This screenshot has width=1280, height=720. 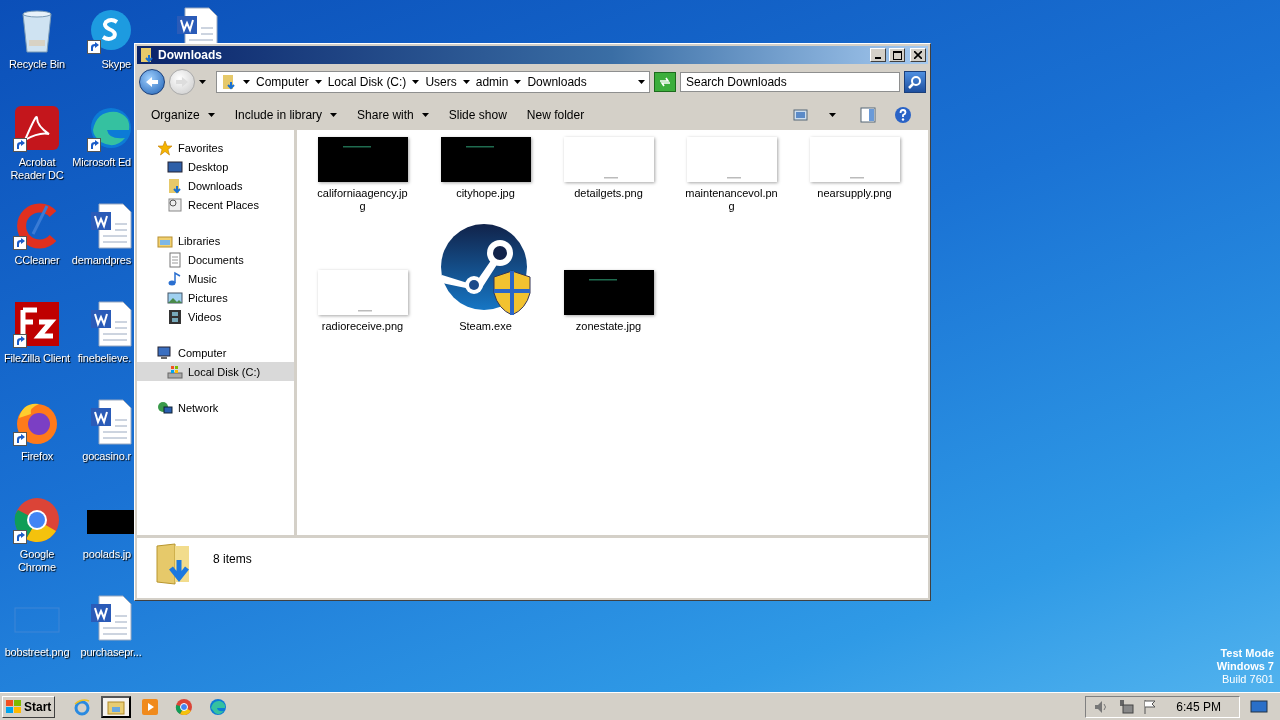 I want to click on film-icon, so click(x=175, y=316).